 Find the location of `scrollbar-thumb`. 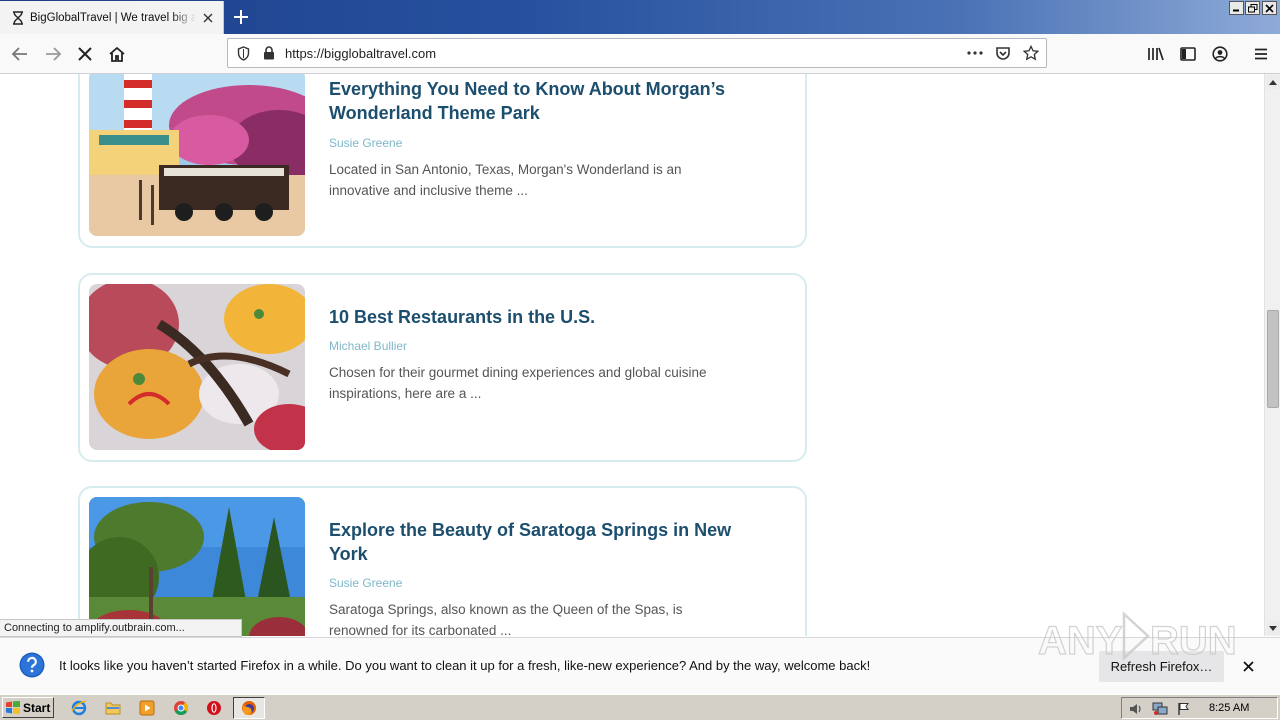

scrollbar-thumb is located at coordinates (1273, 359).